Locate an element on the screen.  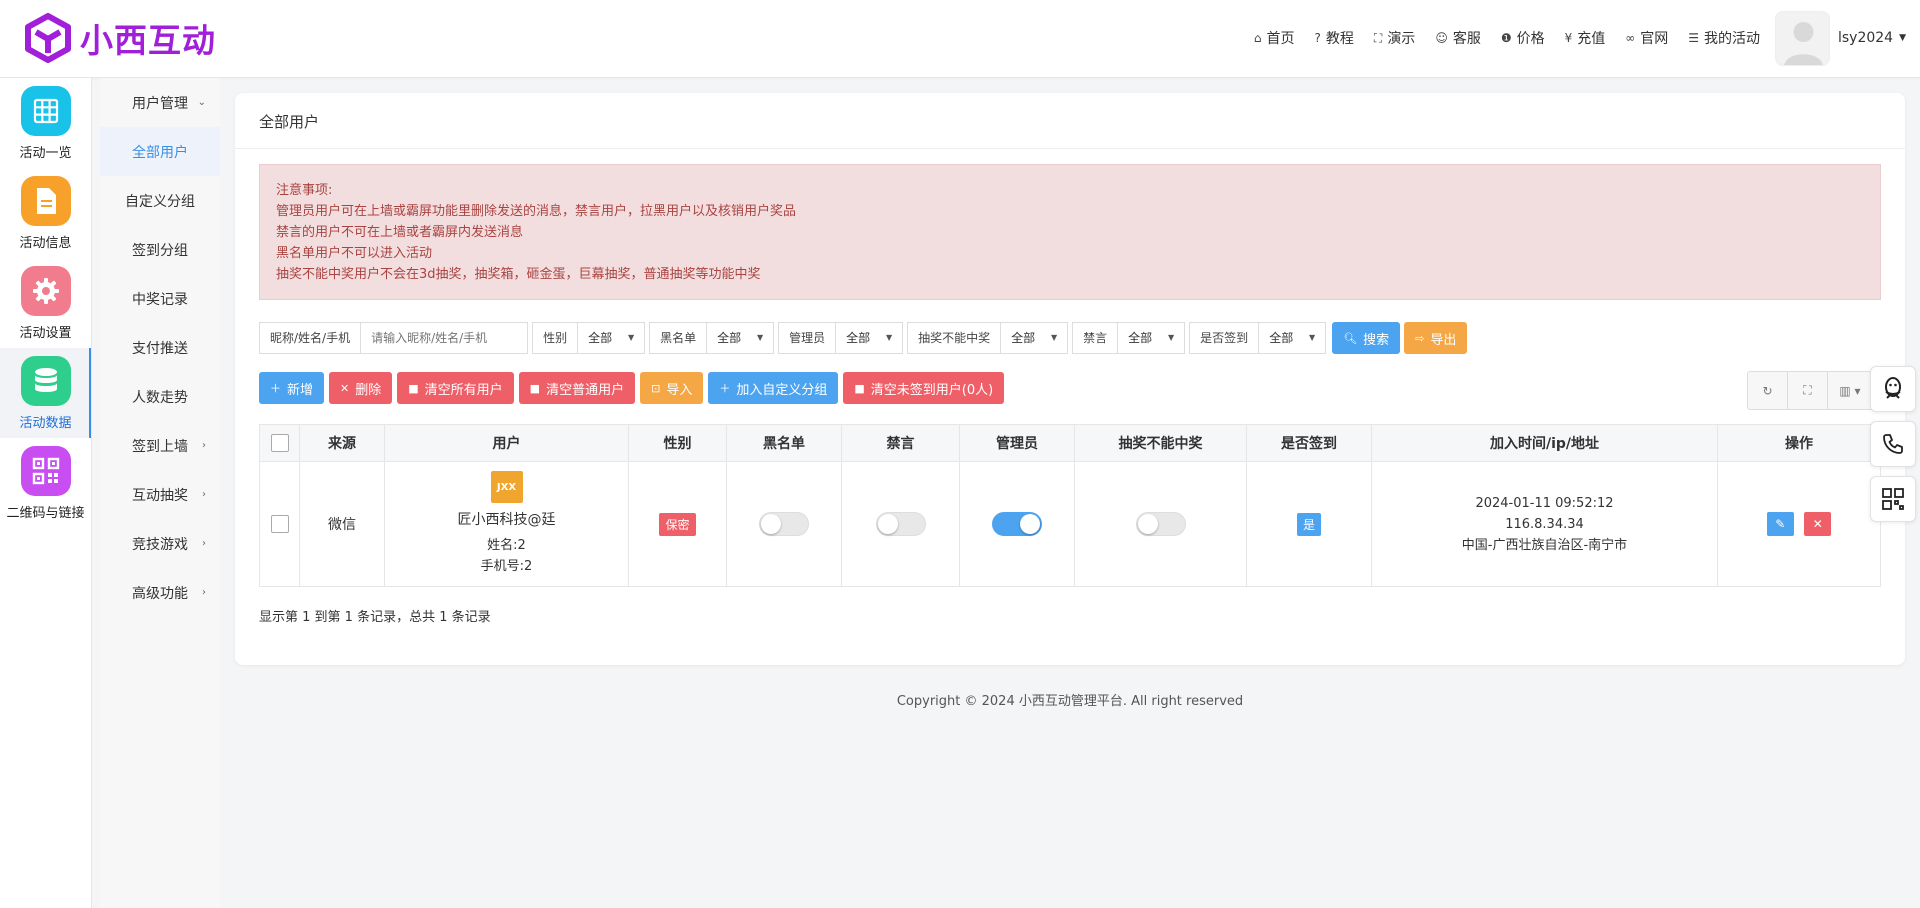
close-icon: ✕ is located at coordinates (1817, 524).